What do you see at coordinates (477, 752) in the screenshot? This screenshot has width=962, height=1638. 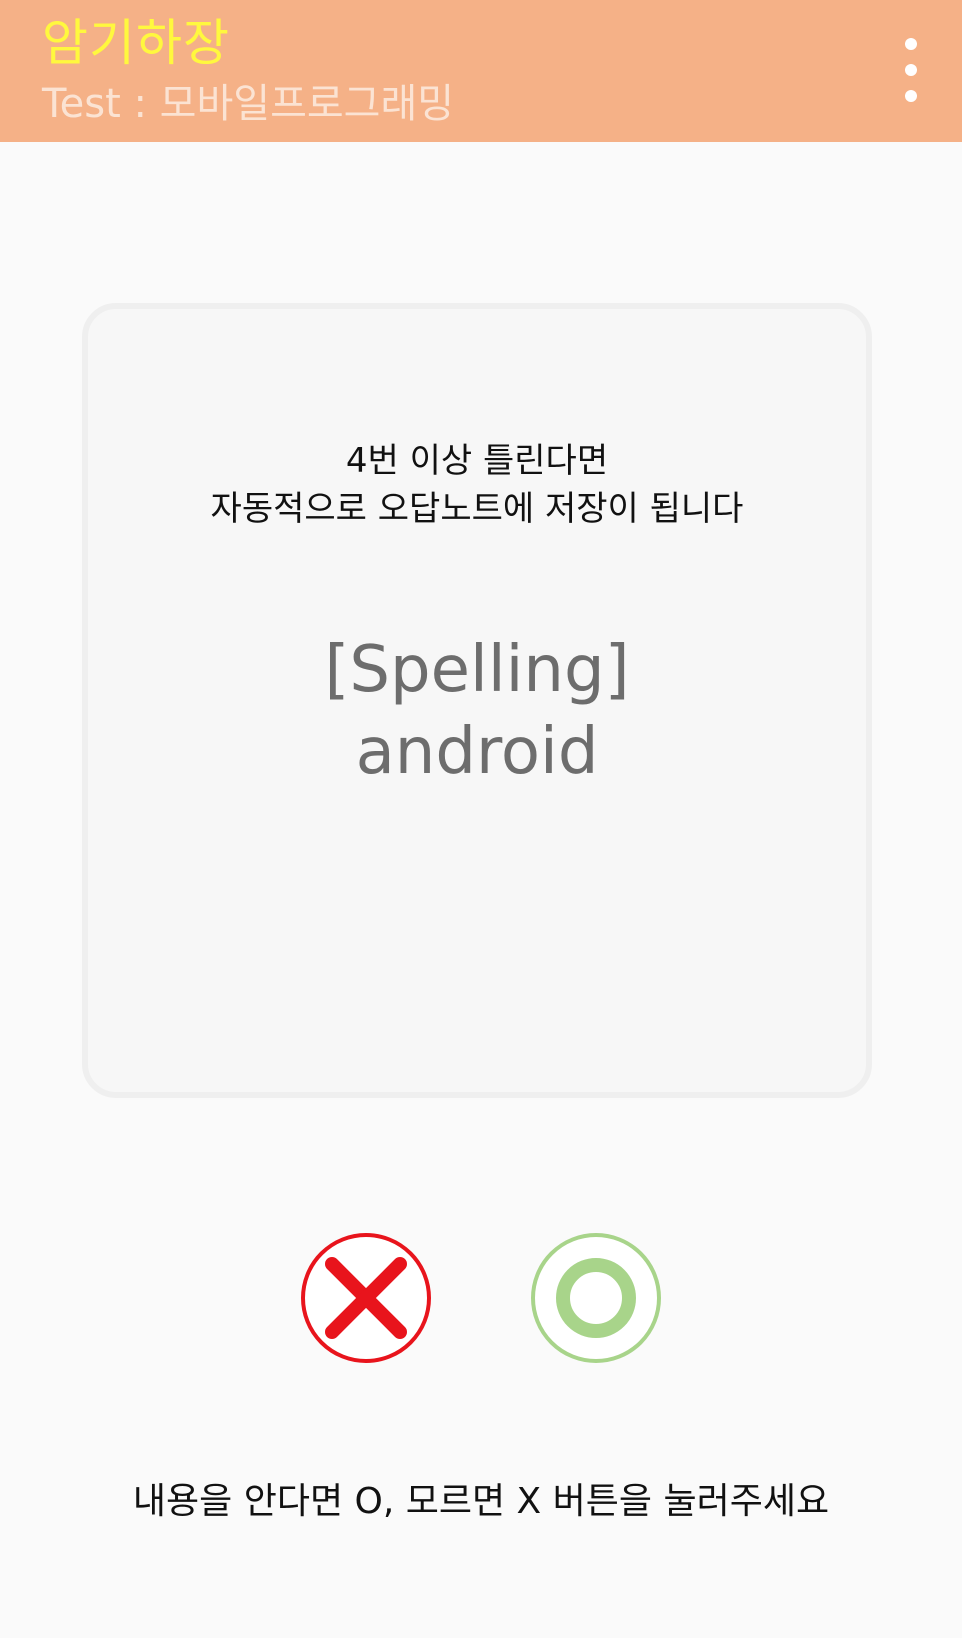 I see `word-text: android` at bounding box center [477, 752].